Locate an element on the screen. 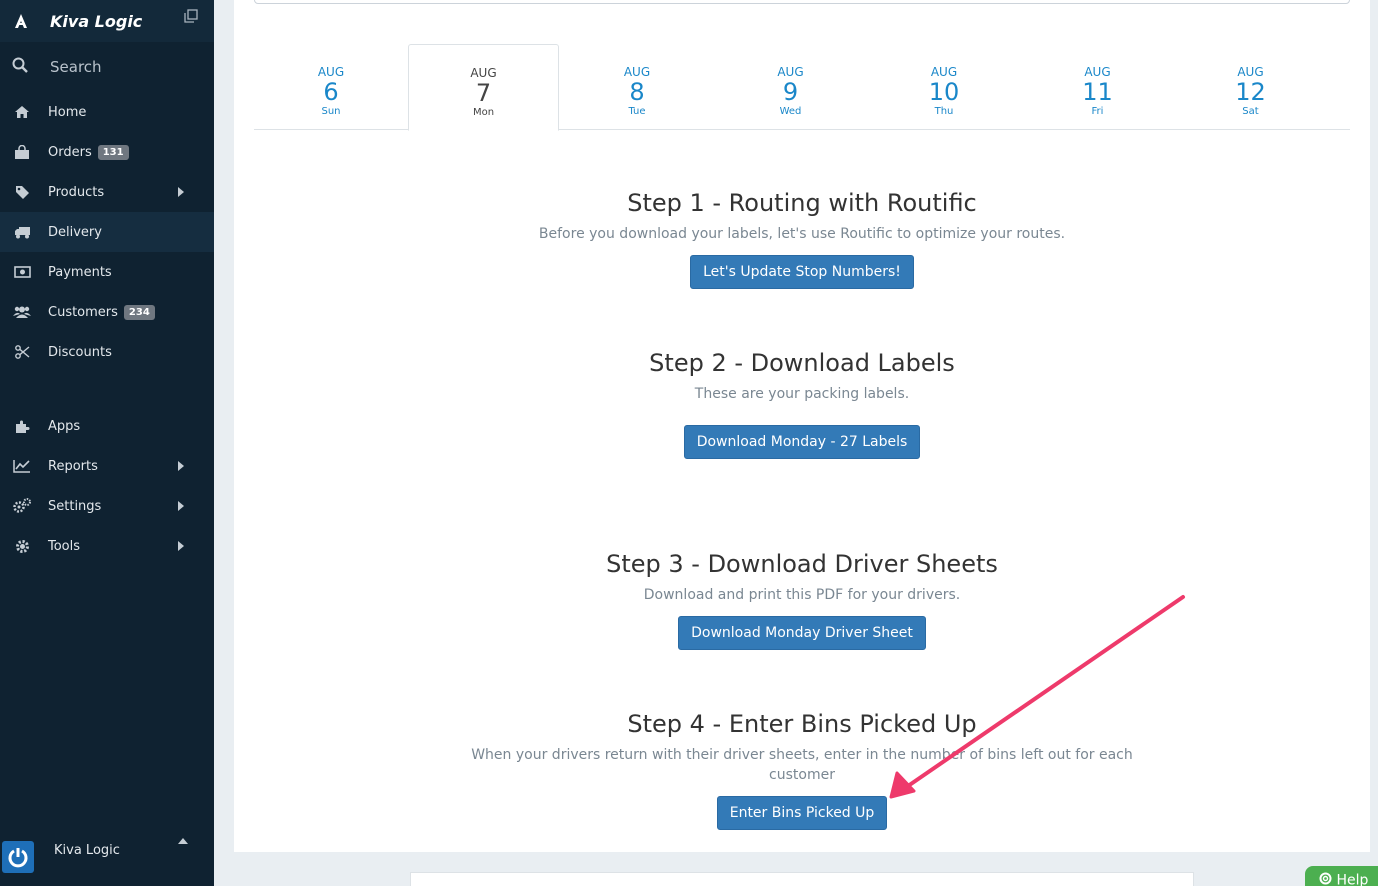 This screenshot has width=1378, height=886. sidebar-item-label: Reports is located at coordinates (73, 466).